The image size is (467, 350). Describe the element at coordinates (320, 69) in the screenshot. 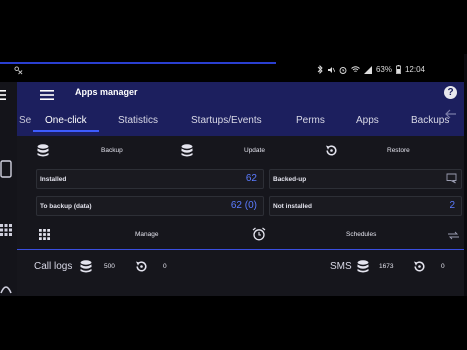

I see `bluetooth-icon` at that location.